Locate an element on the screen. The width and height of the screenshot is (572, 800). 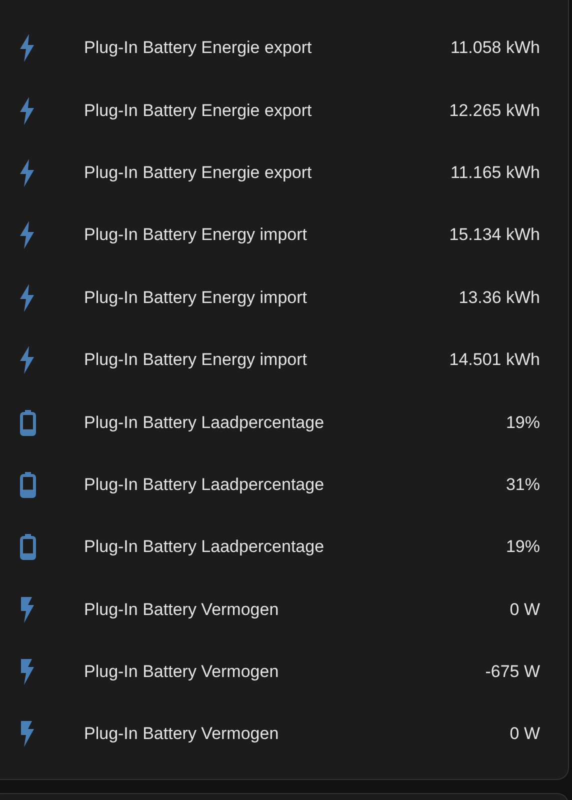
entity-value: -675 W is located at coordinates (512, 672).